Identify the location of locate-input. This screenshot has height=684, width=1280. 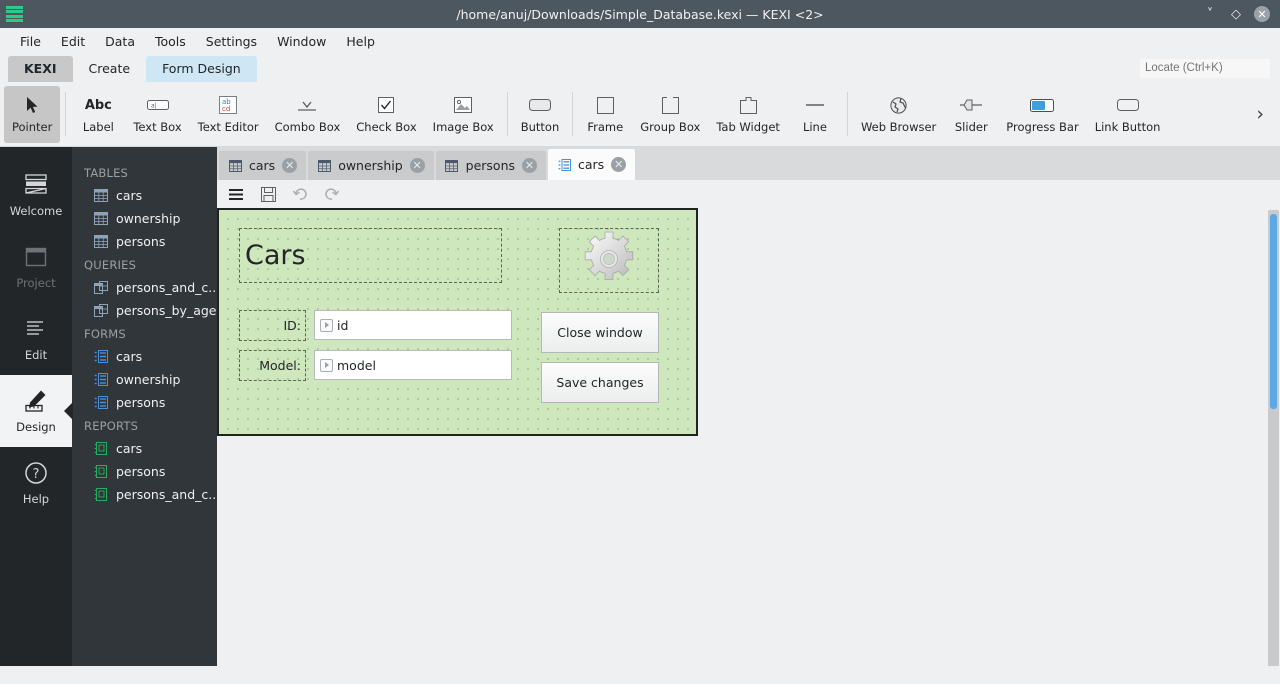
(1205, 68).